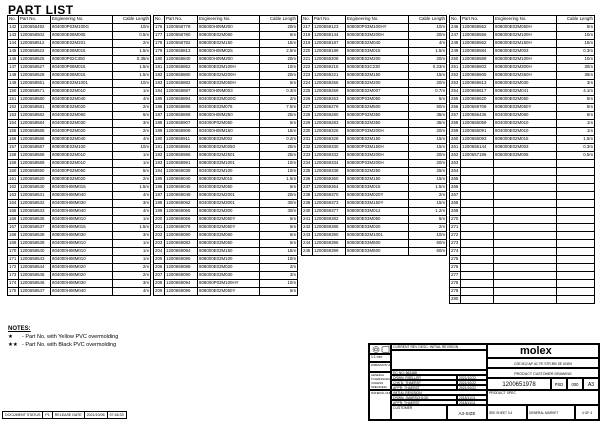  I want to click on table-row: 170 1200658640 804000H08M010 1m, so click(79, 251).